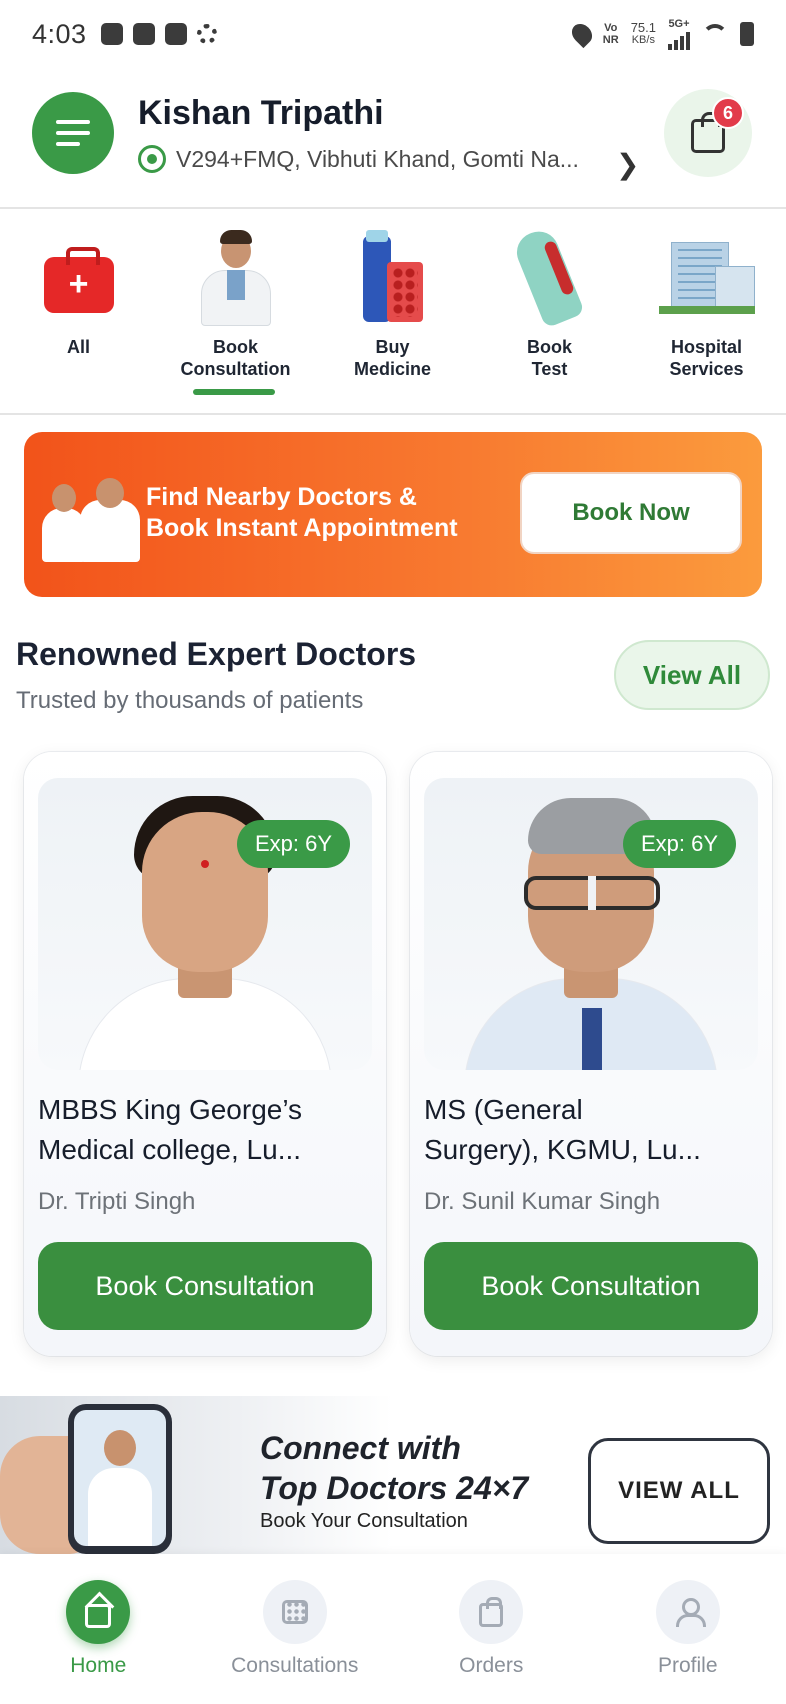 This screenshot has width=786, height=1704. What do you see at coordinates (206, 34) in the screenshot?
I see `settings-icon` at bounding box center [206, 34].